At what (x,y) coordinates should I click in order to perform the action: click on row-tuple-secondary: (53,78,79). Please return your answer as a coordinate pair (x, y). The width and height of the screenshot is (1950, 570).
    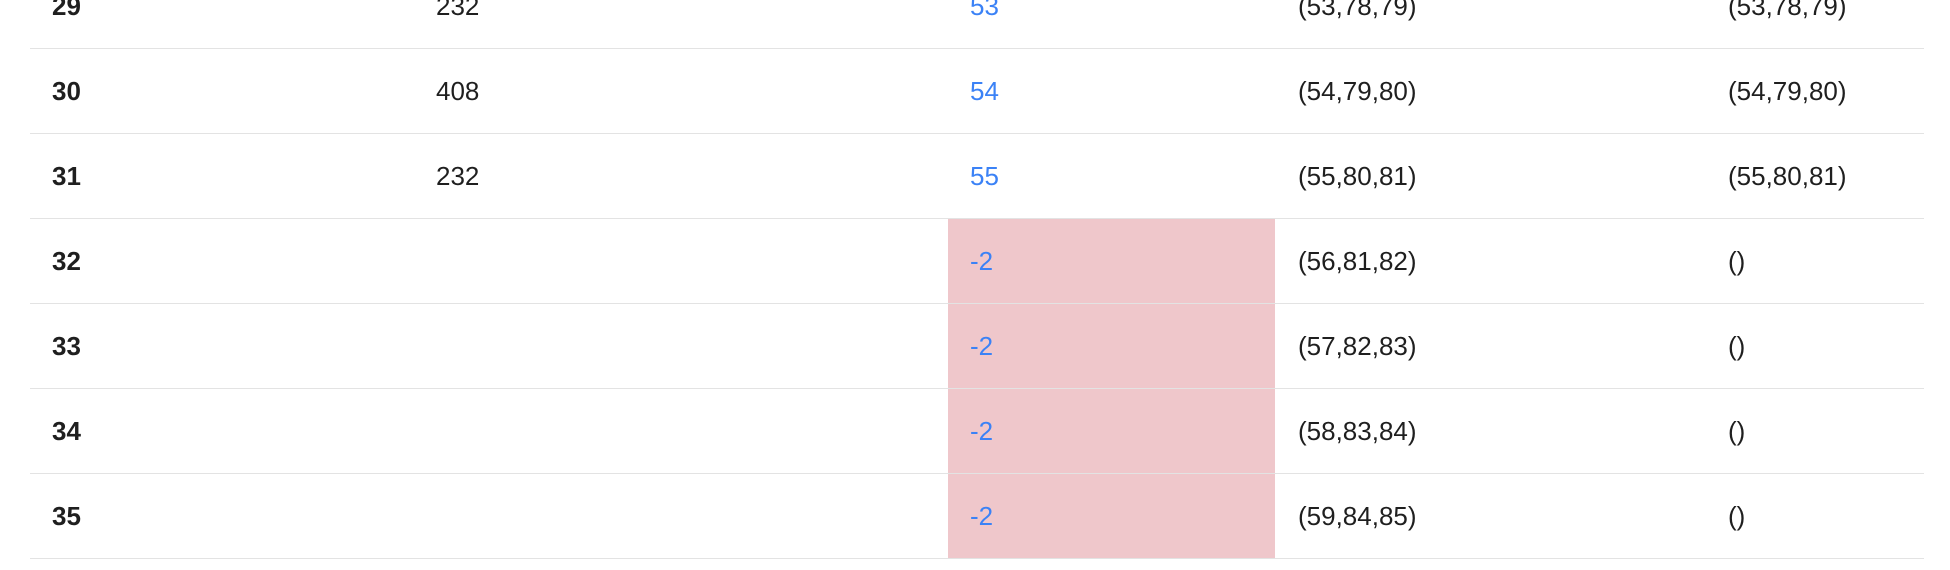
    Looking at the image, I should click on (1787, 10).